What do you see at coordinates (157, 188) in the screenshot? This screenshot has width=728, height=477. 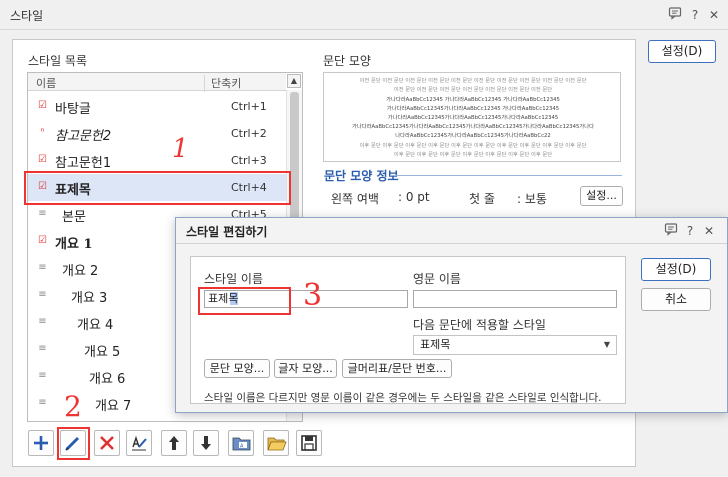 I see `annotation-highlight-selected` at bounding box center [157, 188].